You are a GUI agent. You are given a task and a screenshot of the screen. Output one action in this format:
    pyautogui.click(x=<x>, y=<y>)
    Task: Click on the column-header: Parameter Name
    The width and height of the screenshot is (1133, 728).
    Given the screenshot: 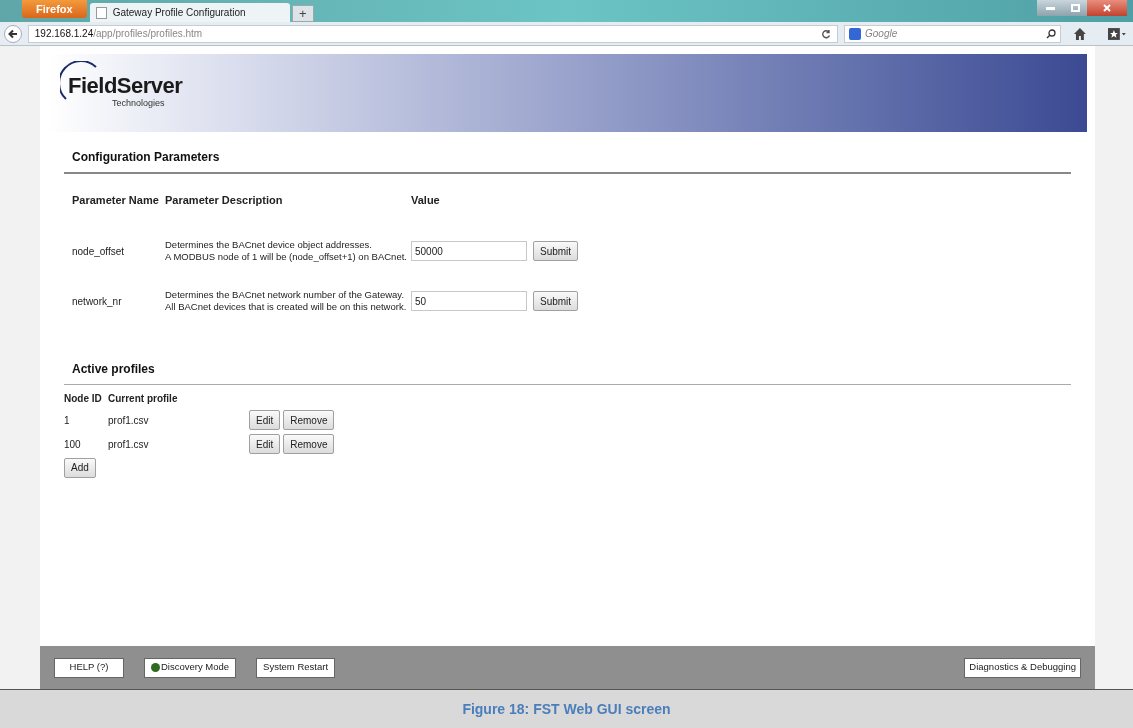 What is the action you would take?
    pyautogui.click(x=116, y=200)
    